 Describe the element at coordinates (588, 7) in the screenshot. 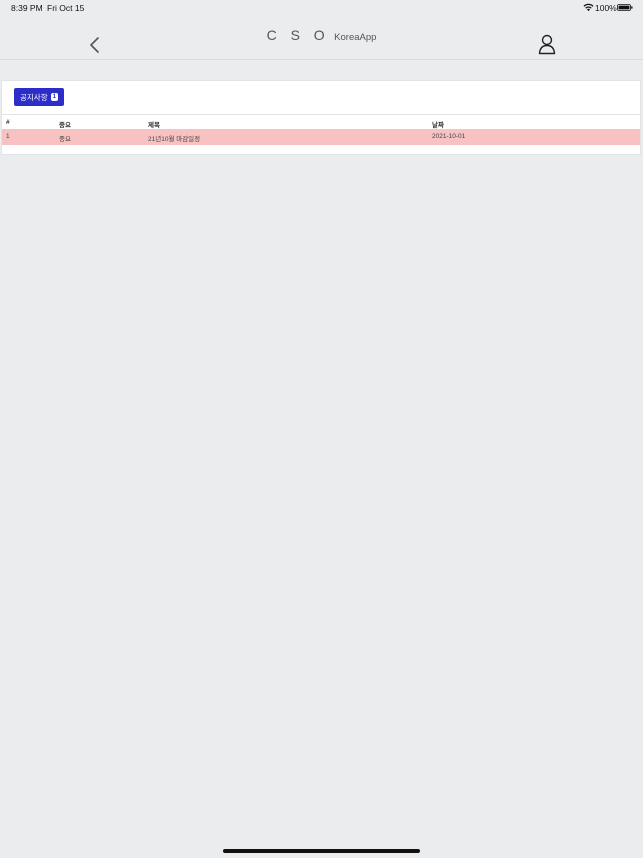

I see `wifi-icon` at that location.